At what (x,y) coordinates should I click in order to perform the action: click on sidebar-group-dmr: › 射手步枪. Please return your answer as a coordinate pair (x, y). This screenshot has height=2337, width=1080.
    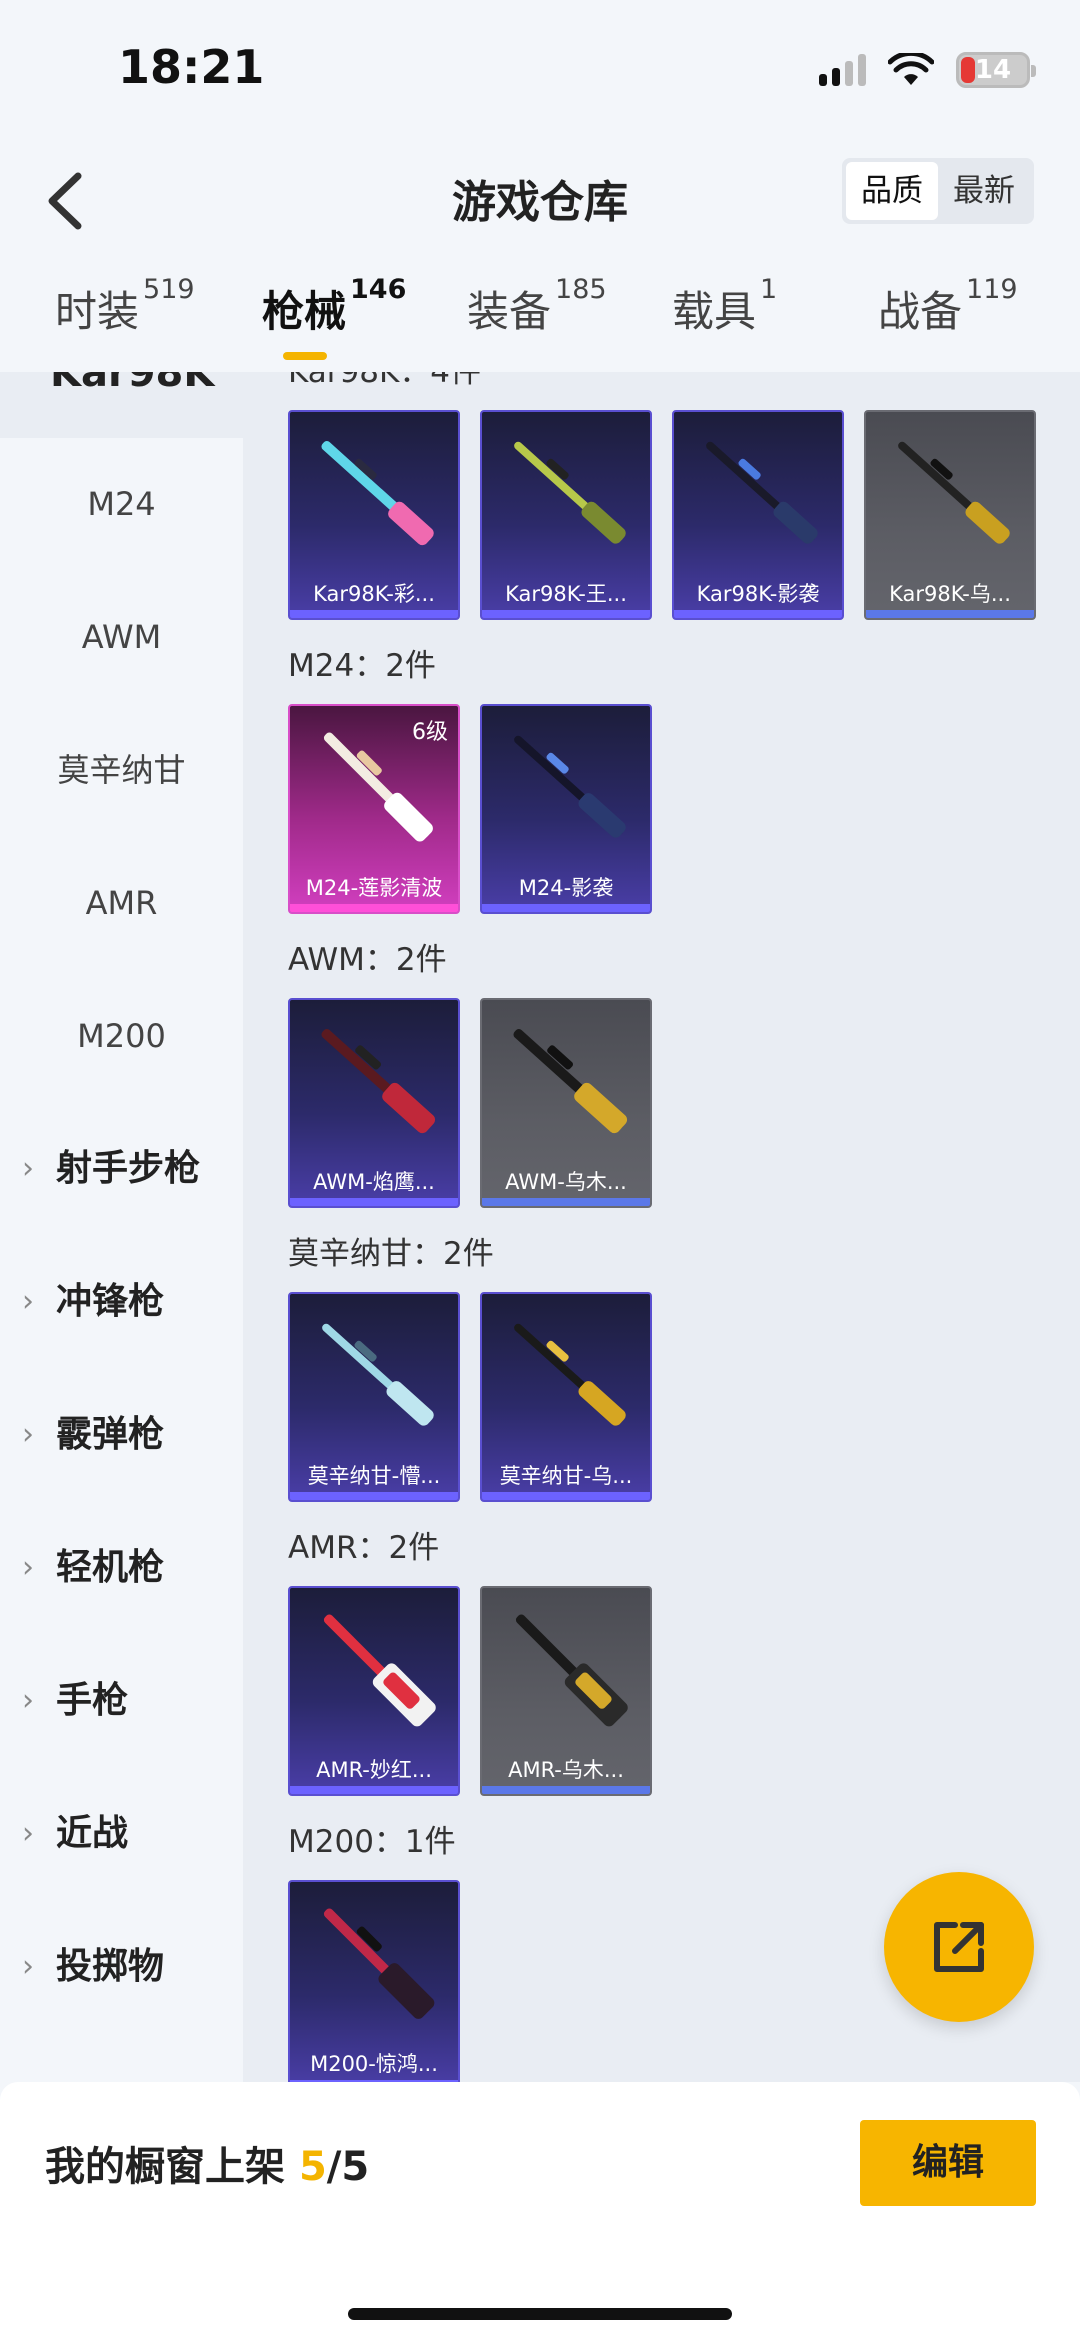
    Looking at the image, I should click on (121, 1169).